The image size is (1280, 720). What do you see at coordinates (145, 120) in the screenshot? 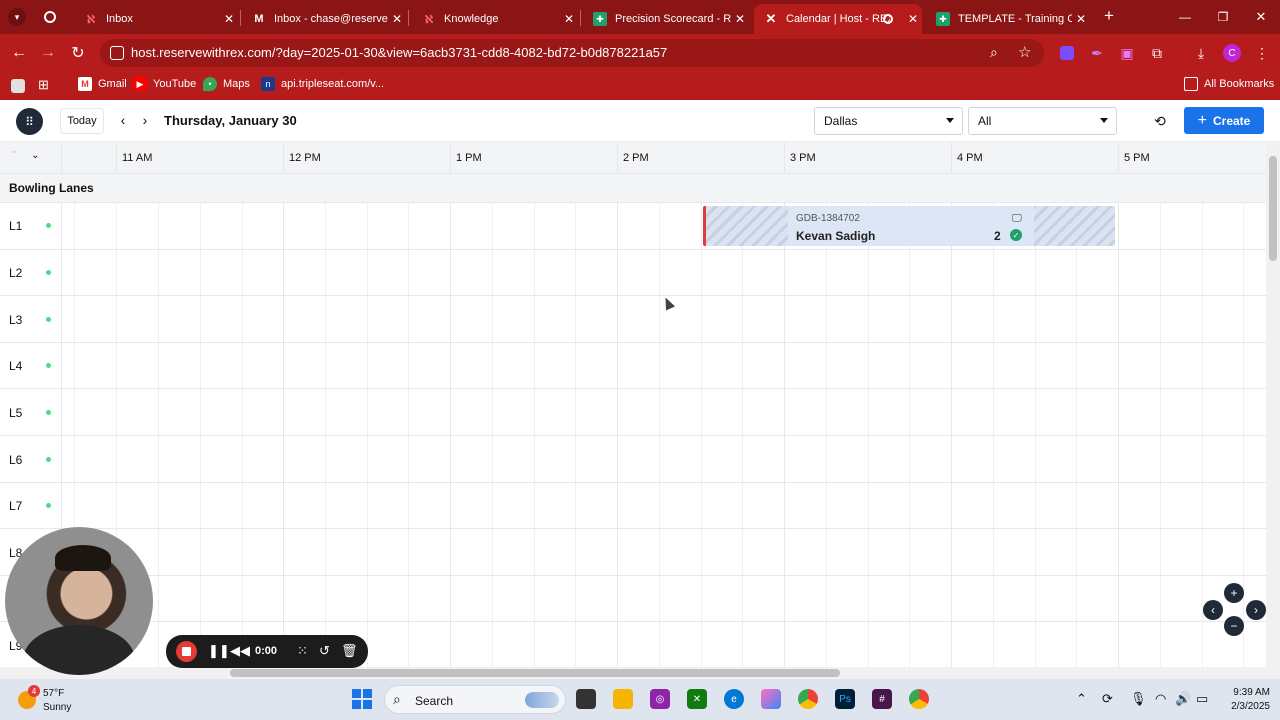
I see `next-day-chevron-icon: ›` at bounding box center [145, 120].